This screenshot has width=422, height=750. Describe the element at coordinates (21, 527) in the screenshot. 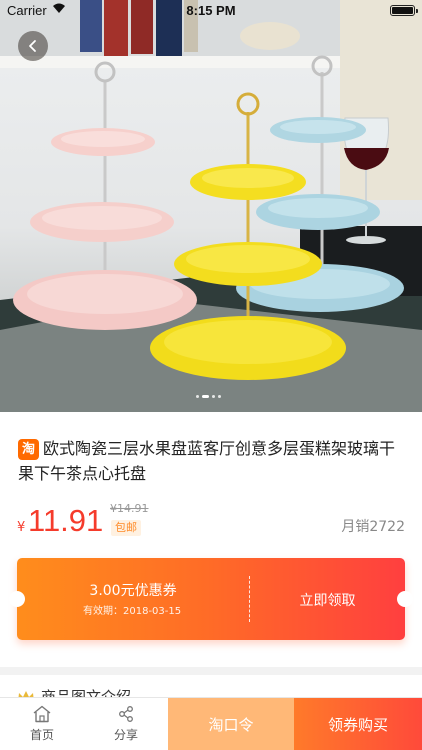

I see `currency-symbol: ¥` at that location.